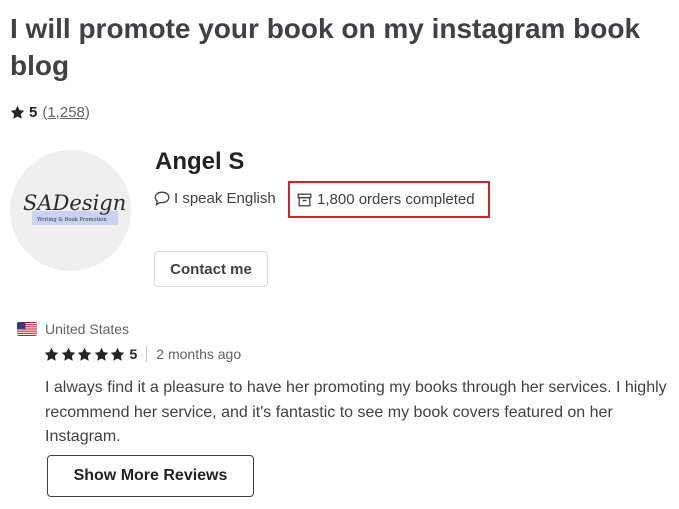 This screenshot has width=679, height=509. What do you see at coordinates (66, 112) in the screenshot?
I see `rating-count-link: (1,258)` at bounding box center [66, 112].